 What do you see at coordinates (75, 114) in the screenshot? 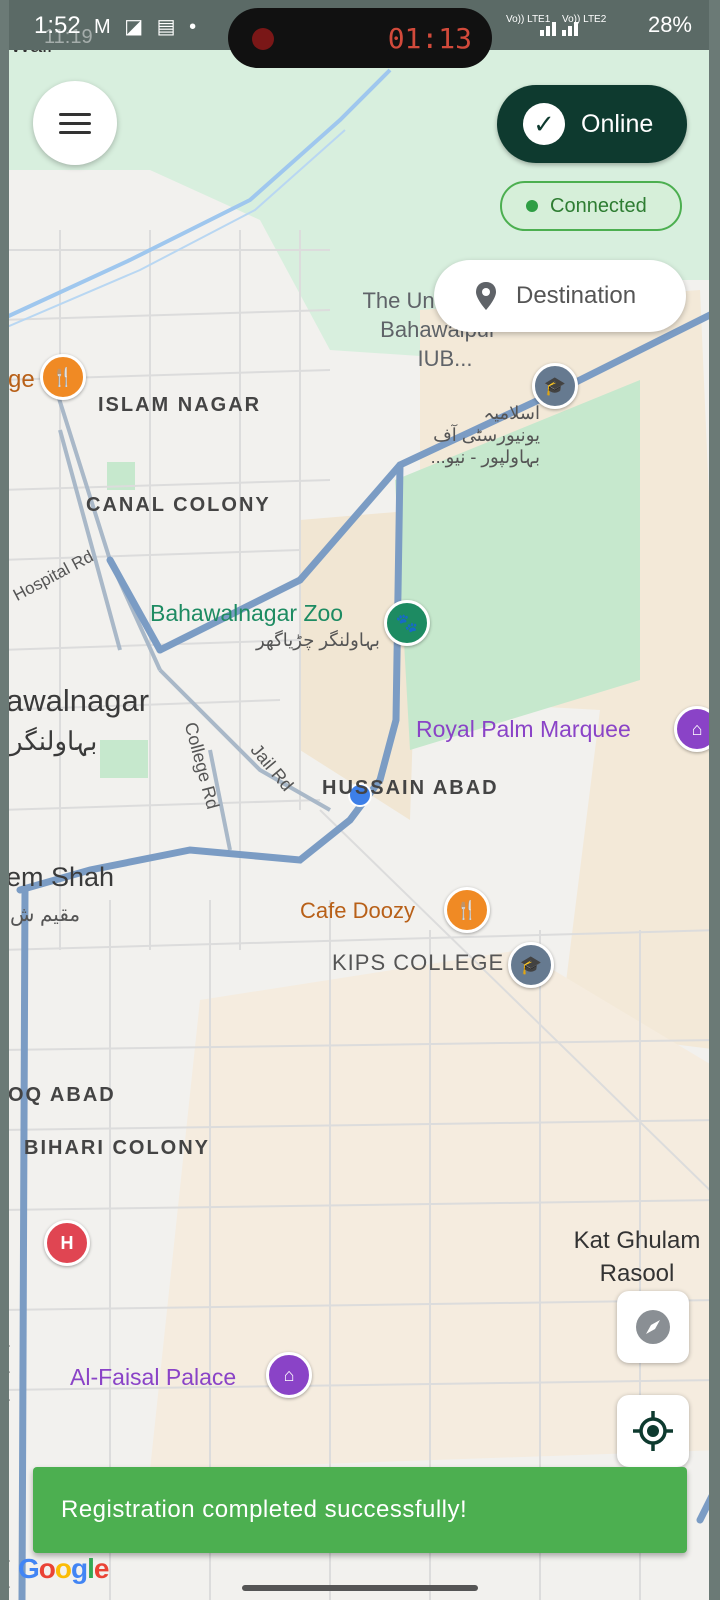
I see `menu-icon` at bounding box center [75, 114].